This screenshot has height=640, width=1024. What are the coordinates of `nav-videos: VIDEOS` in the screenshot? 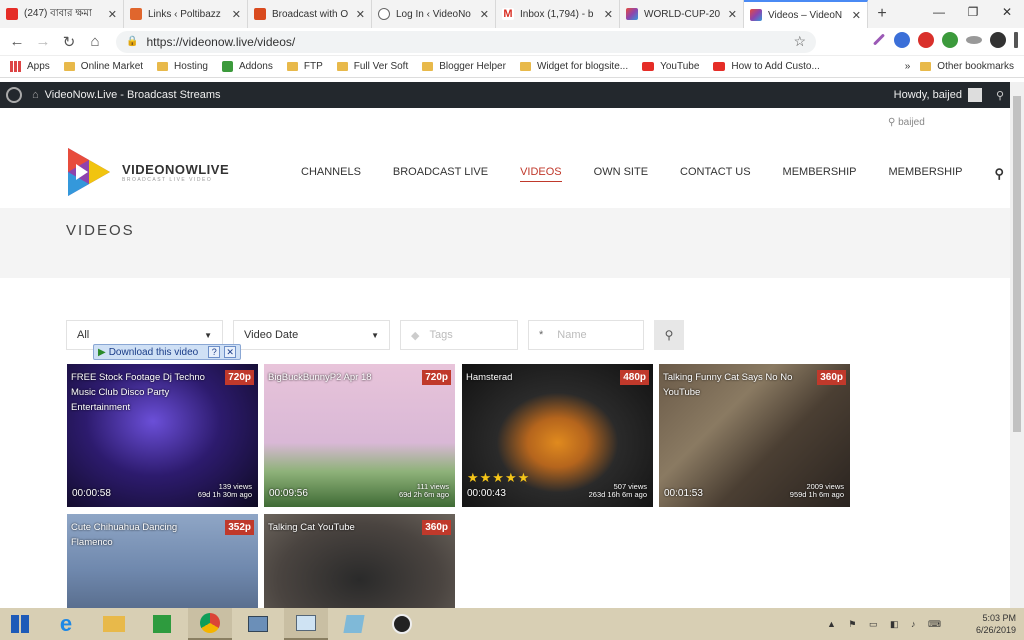 It's located at (541, 174).